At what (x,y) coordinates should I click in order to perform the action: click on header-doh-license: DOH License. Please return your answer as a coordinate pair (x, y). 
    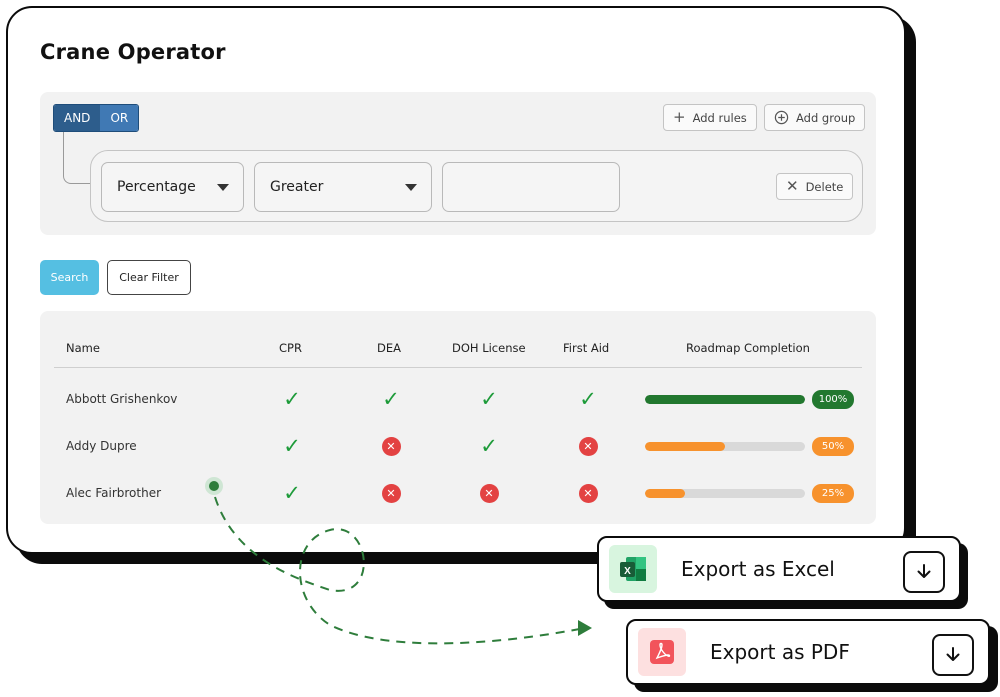
    Looking at the image, I should click on (489, 348).